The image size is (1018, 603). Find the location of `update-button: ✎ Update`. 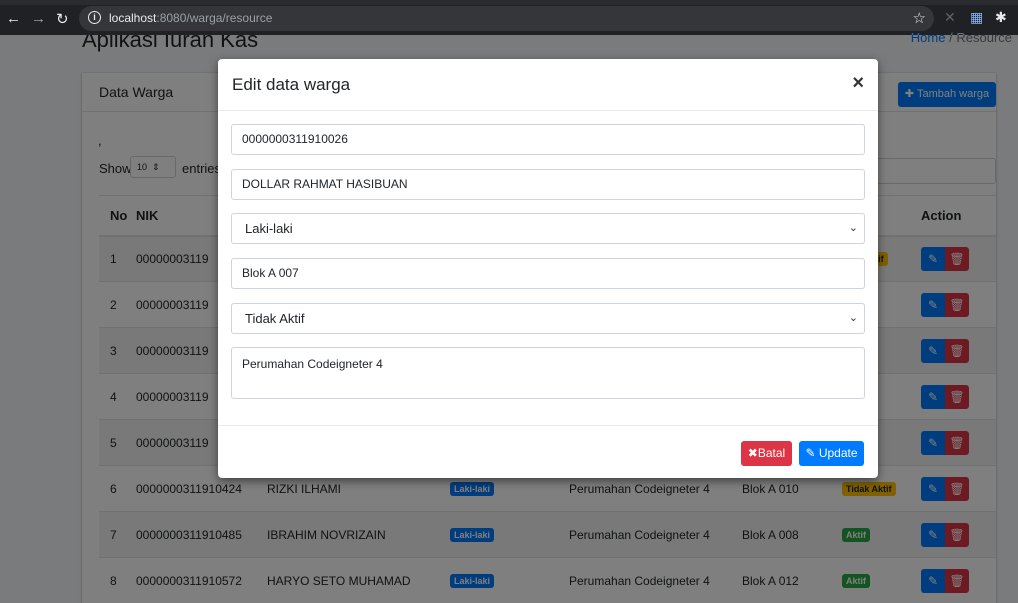

update-button: ✎ Update is located at coordinates (831, 453).